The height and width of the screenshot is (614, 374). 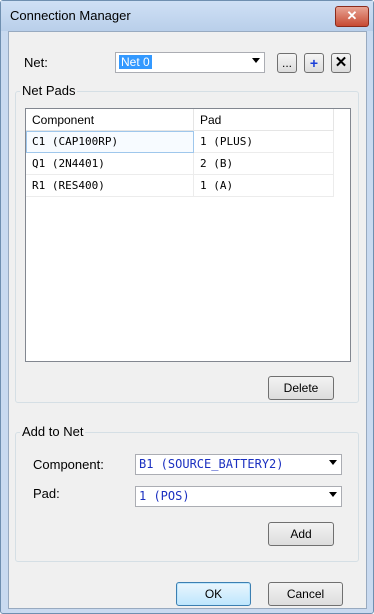 What do you see at coordinates (264, 186) in the screenshot?
I see `pad-cell: 1 (A)` at bounding box center [264, 186].